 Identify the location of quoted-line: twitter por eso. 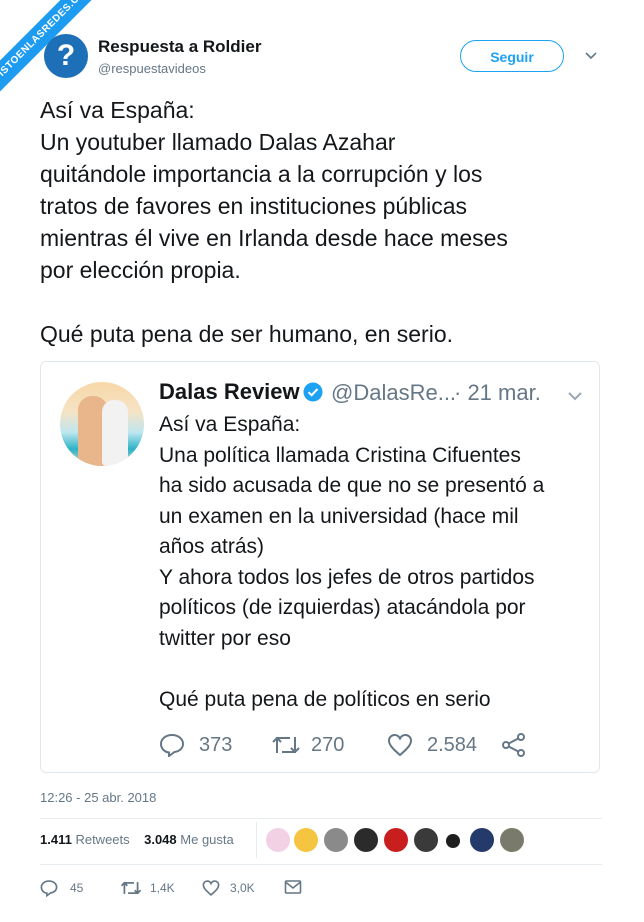
(225, 638).